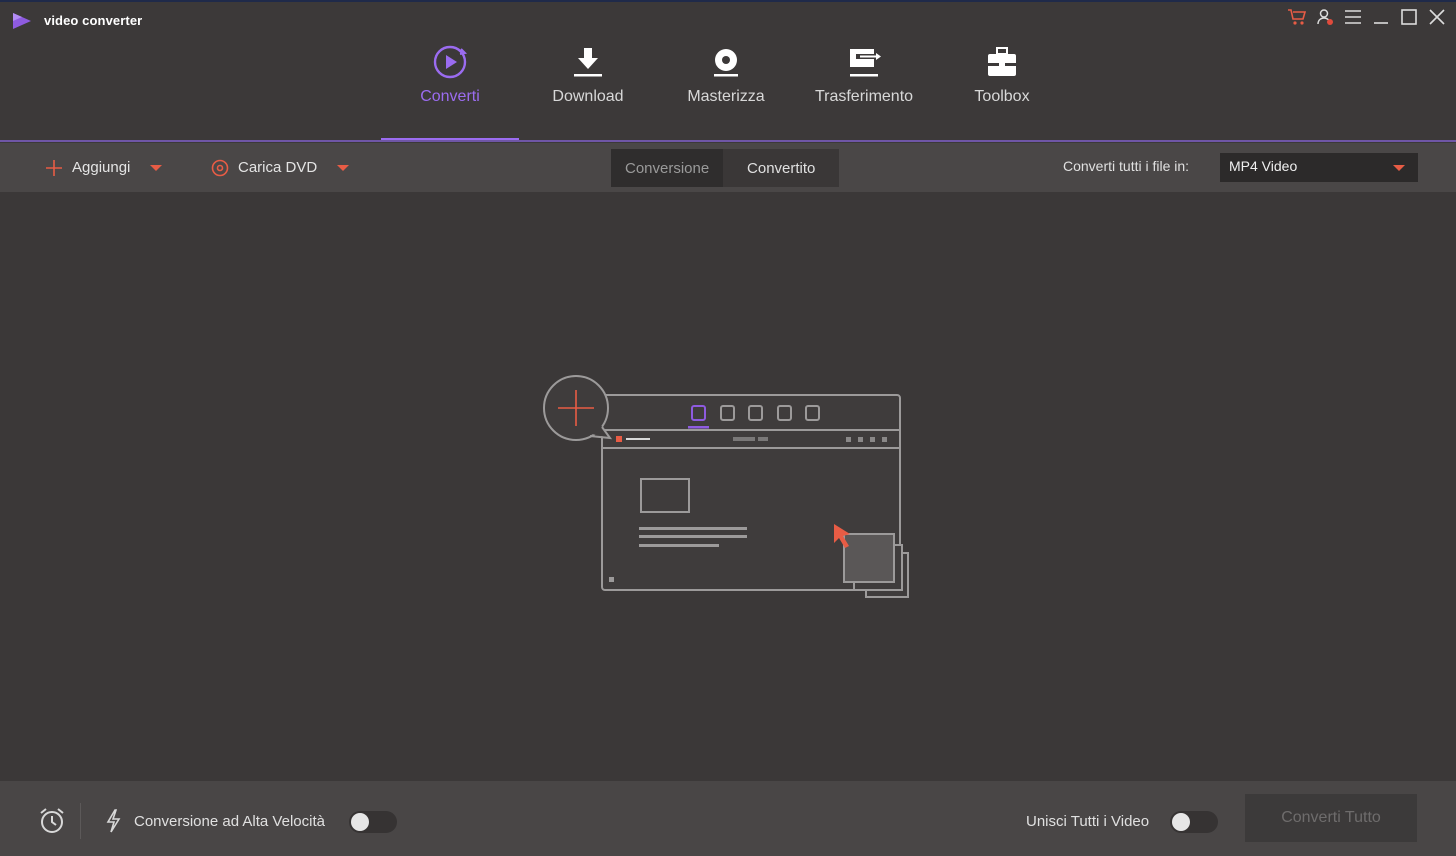  I want to click on tab-masterizza: Masterizza, so click(726, 89).